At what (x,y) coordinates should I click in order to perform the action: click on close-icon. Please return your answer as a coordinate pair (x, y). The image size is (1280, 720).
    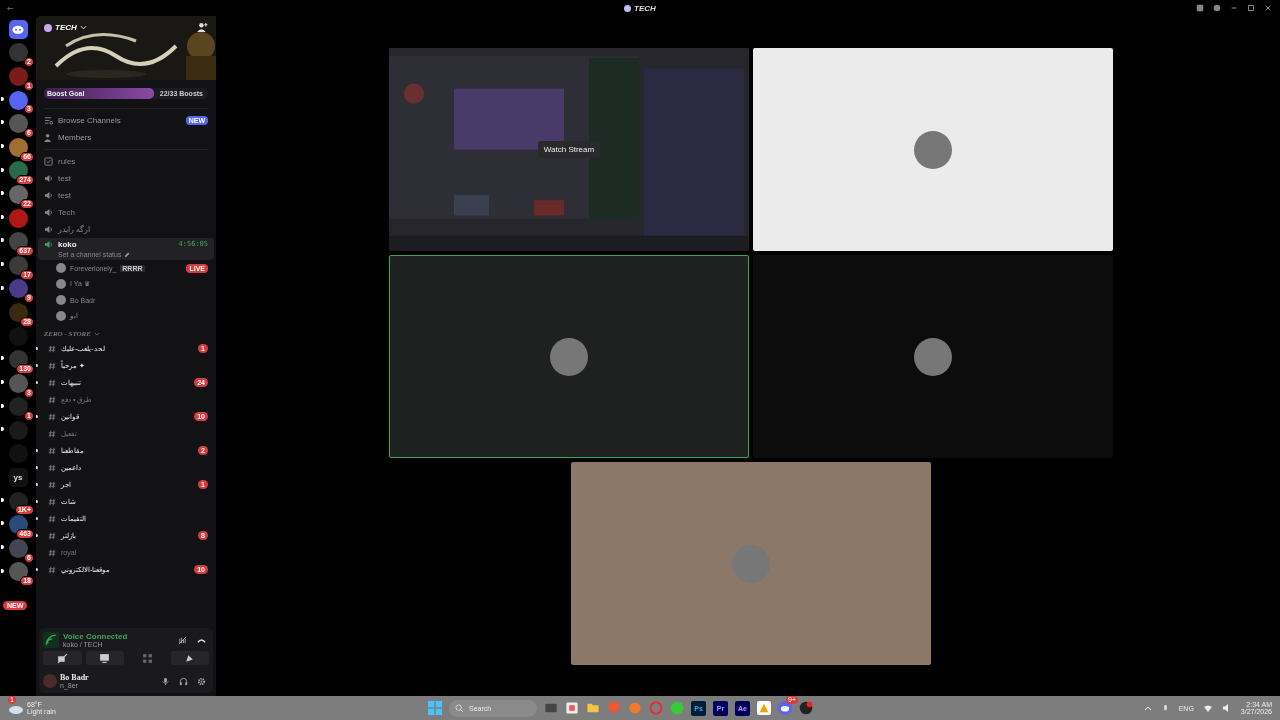
    Looking at the image, I should click on (1268, 8).